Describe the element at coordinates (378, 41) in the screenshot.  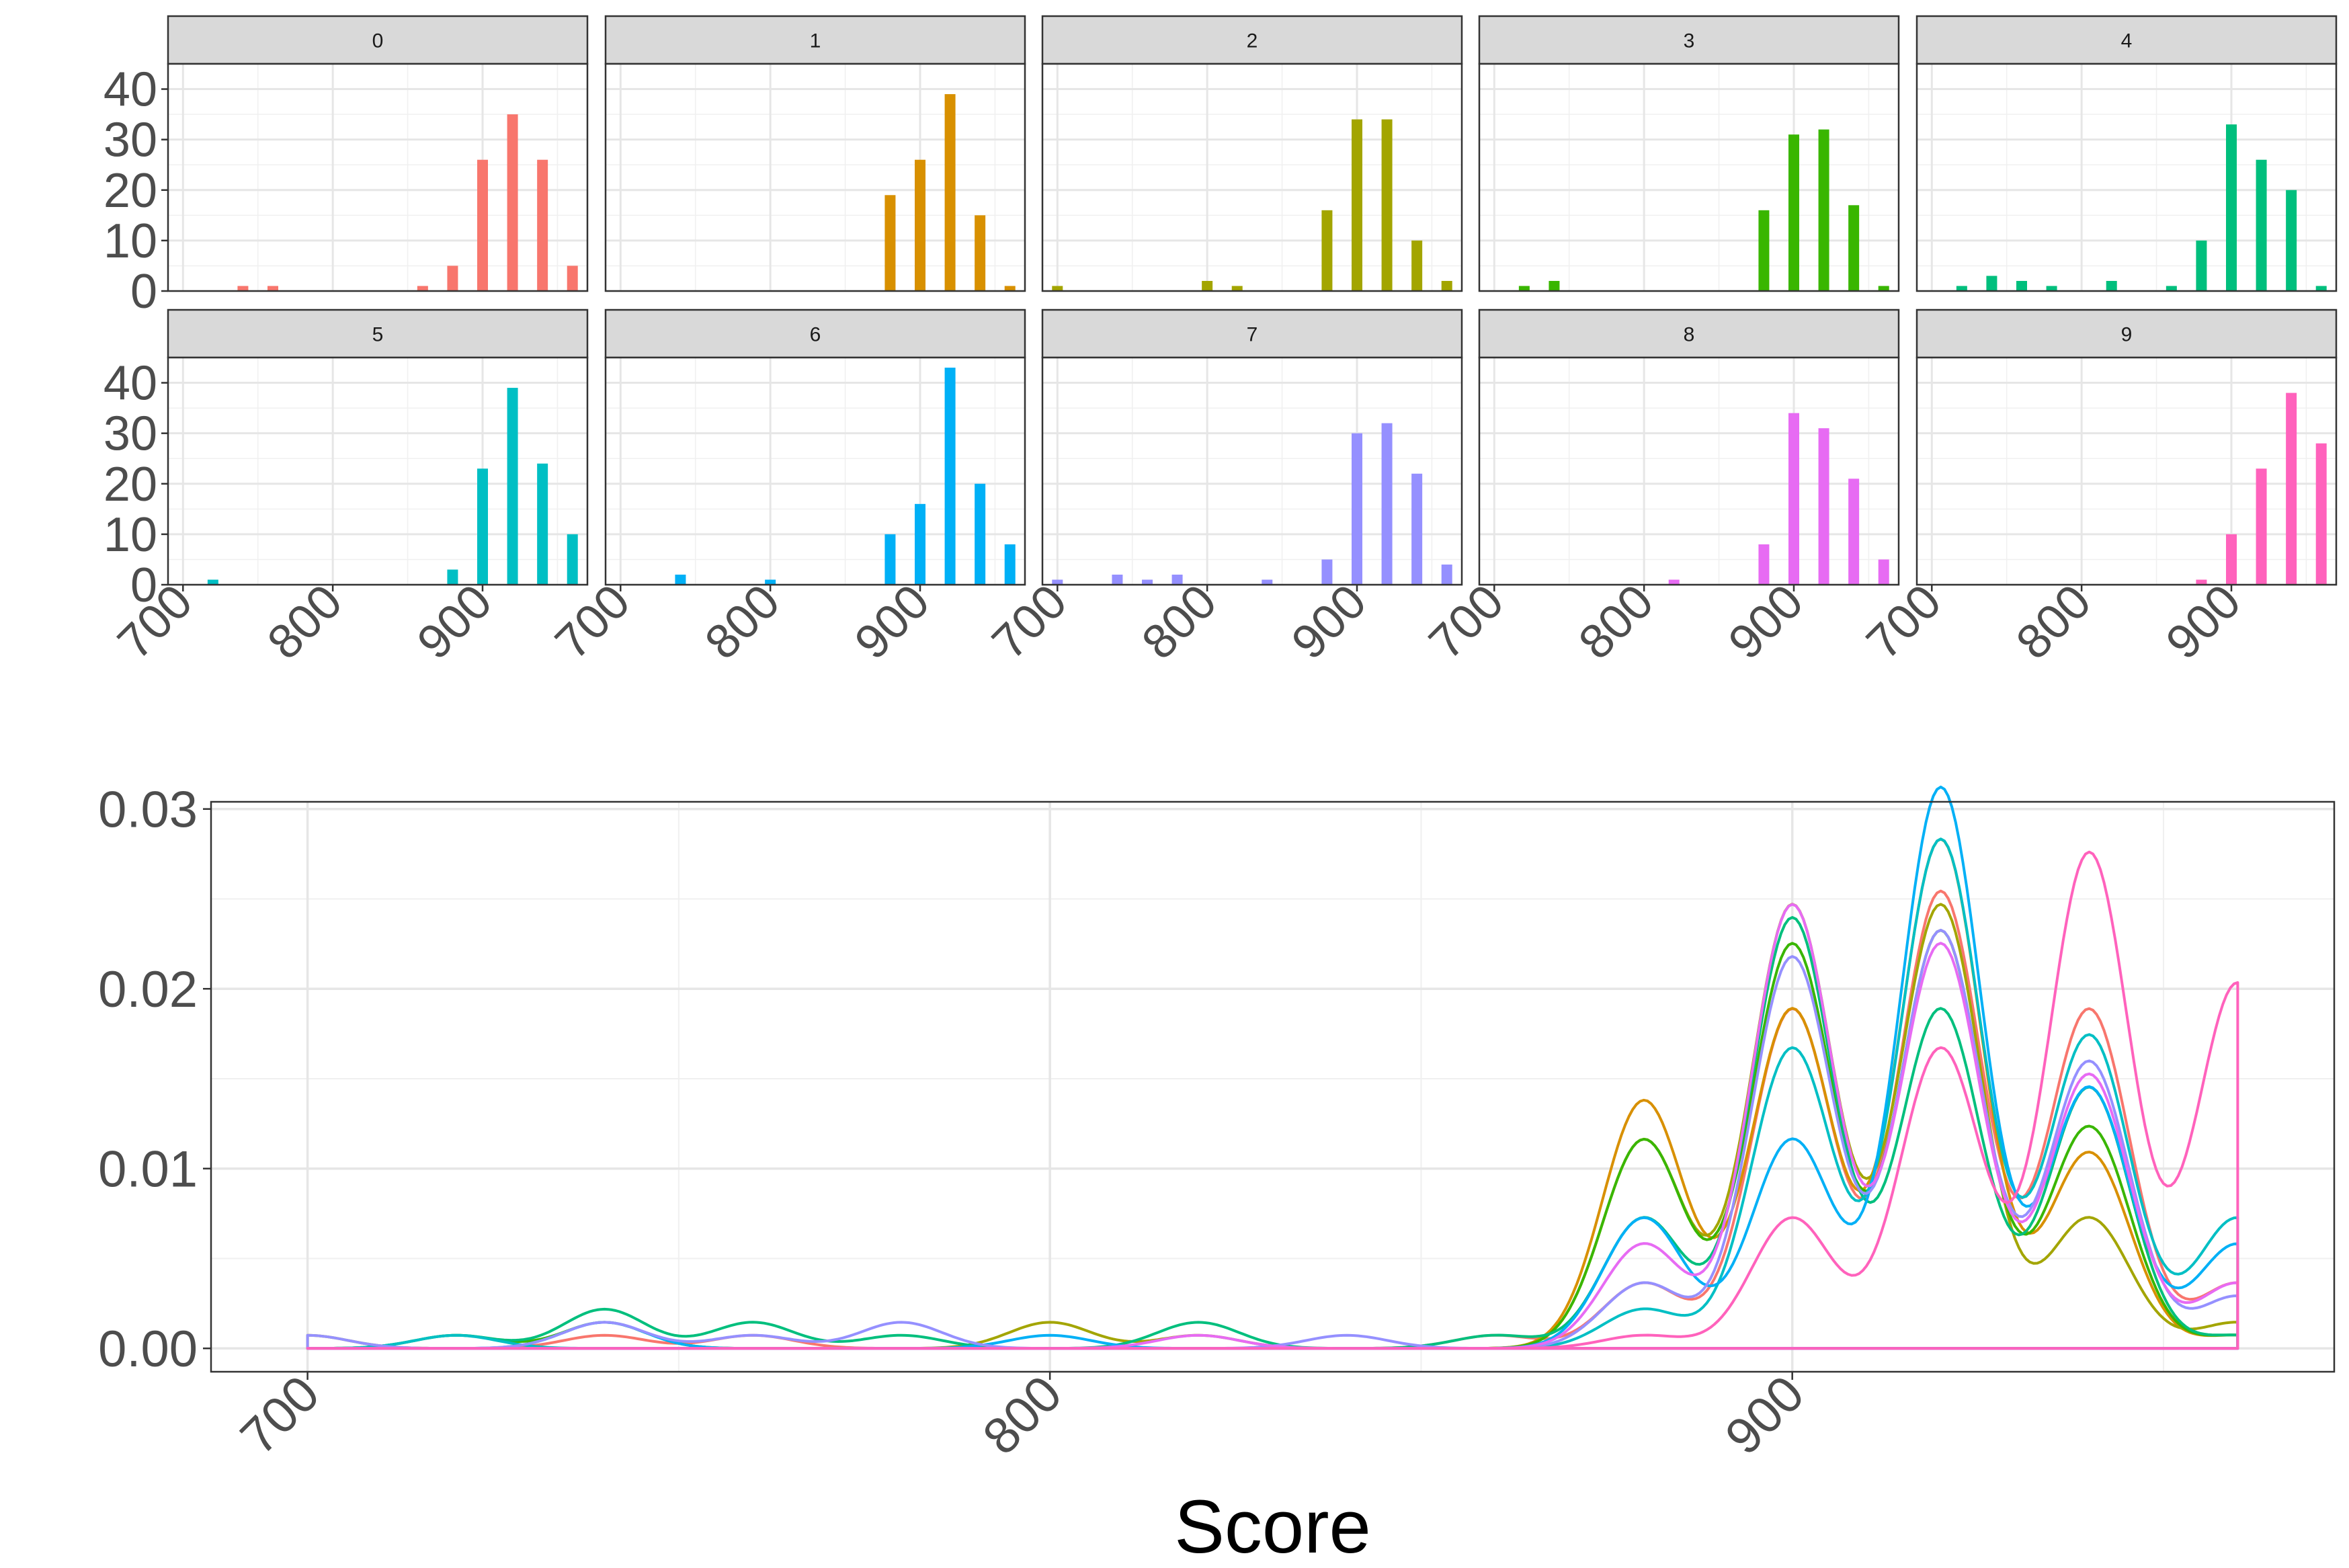
I see `facet-strip-label: 0` at that location.